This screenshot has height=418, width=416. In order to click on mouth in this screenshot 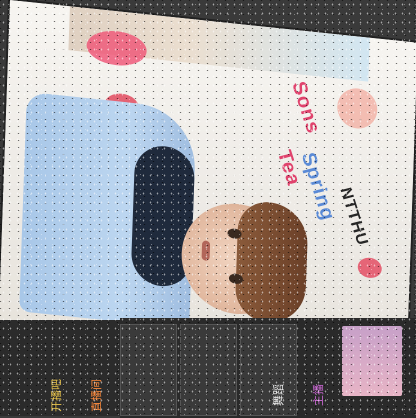, I will do `click(206, 251)`.